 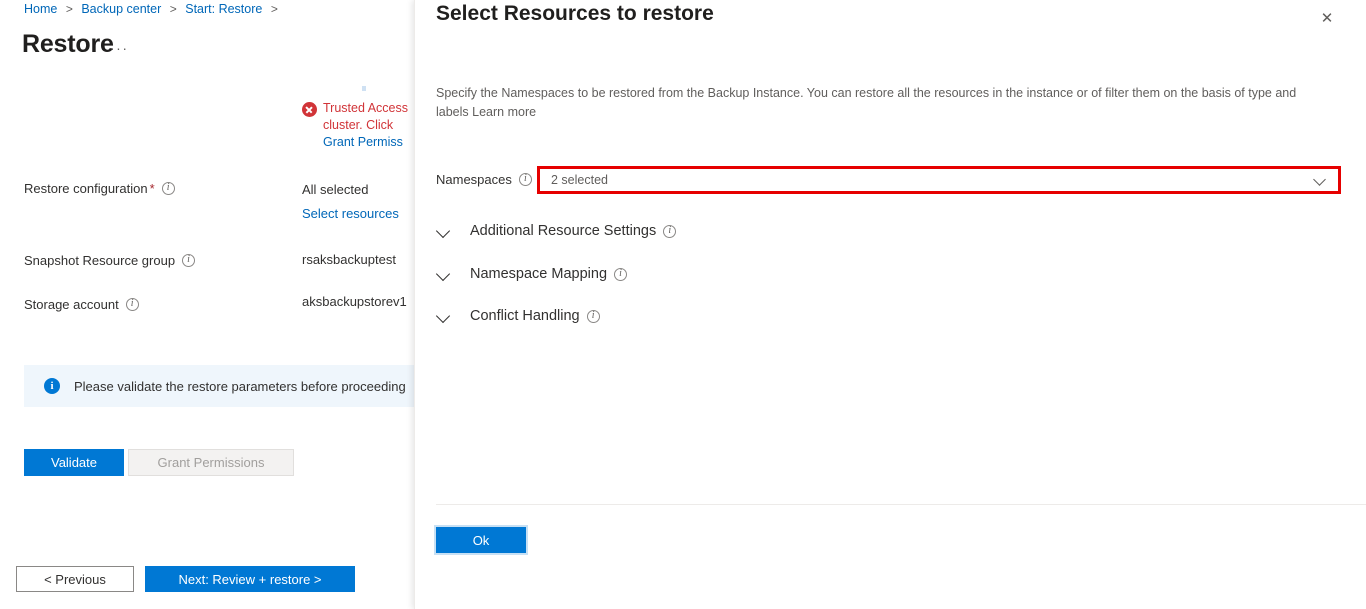 What do you see at coordinates (901, 504) in the screenshot?
I see `panel-footer-divider` at bounding box center [901, 504].